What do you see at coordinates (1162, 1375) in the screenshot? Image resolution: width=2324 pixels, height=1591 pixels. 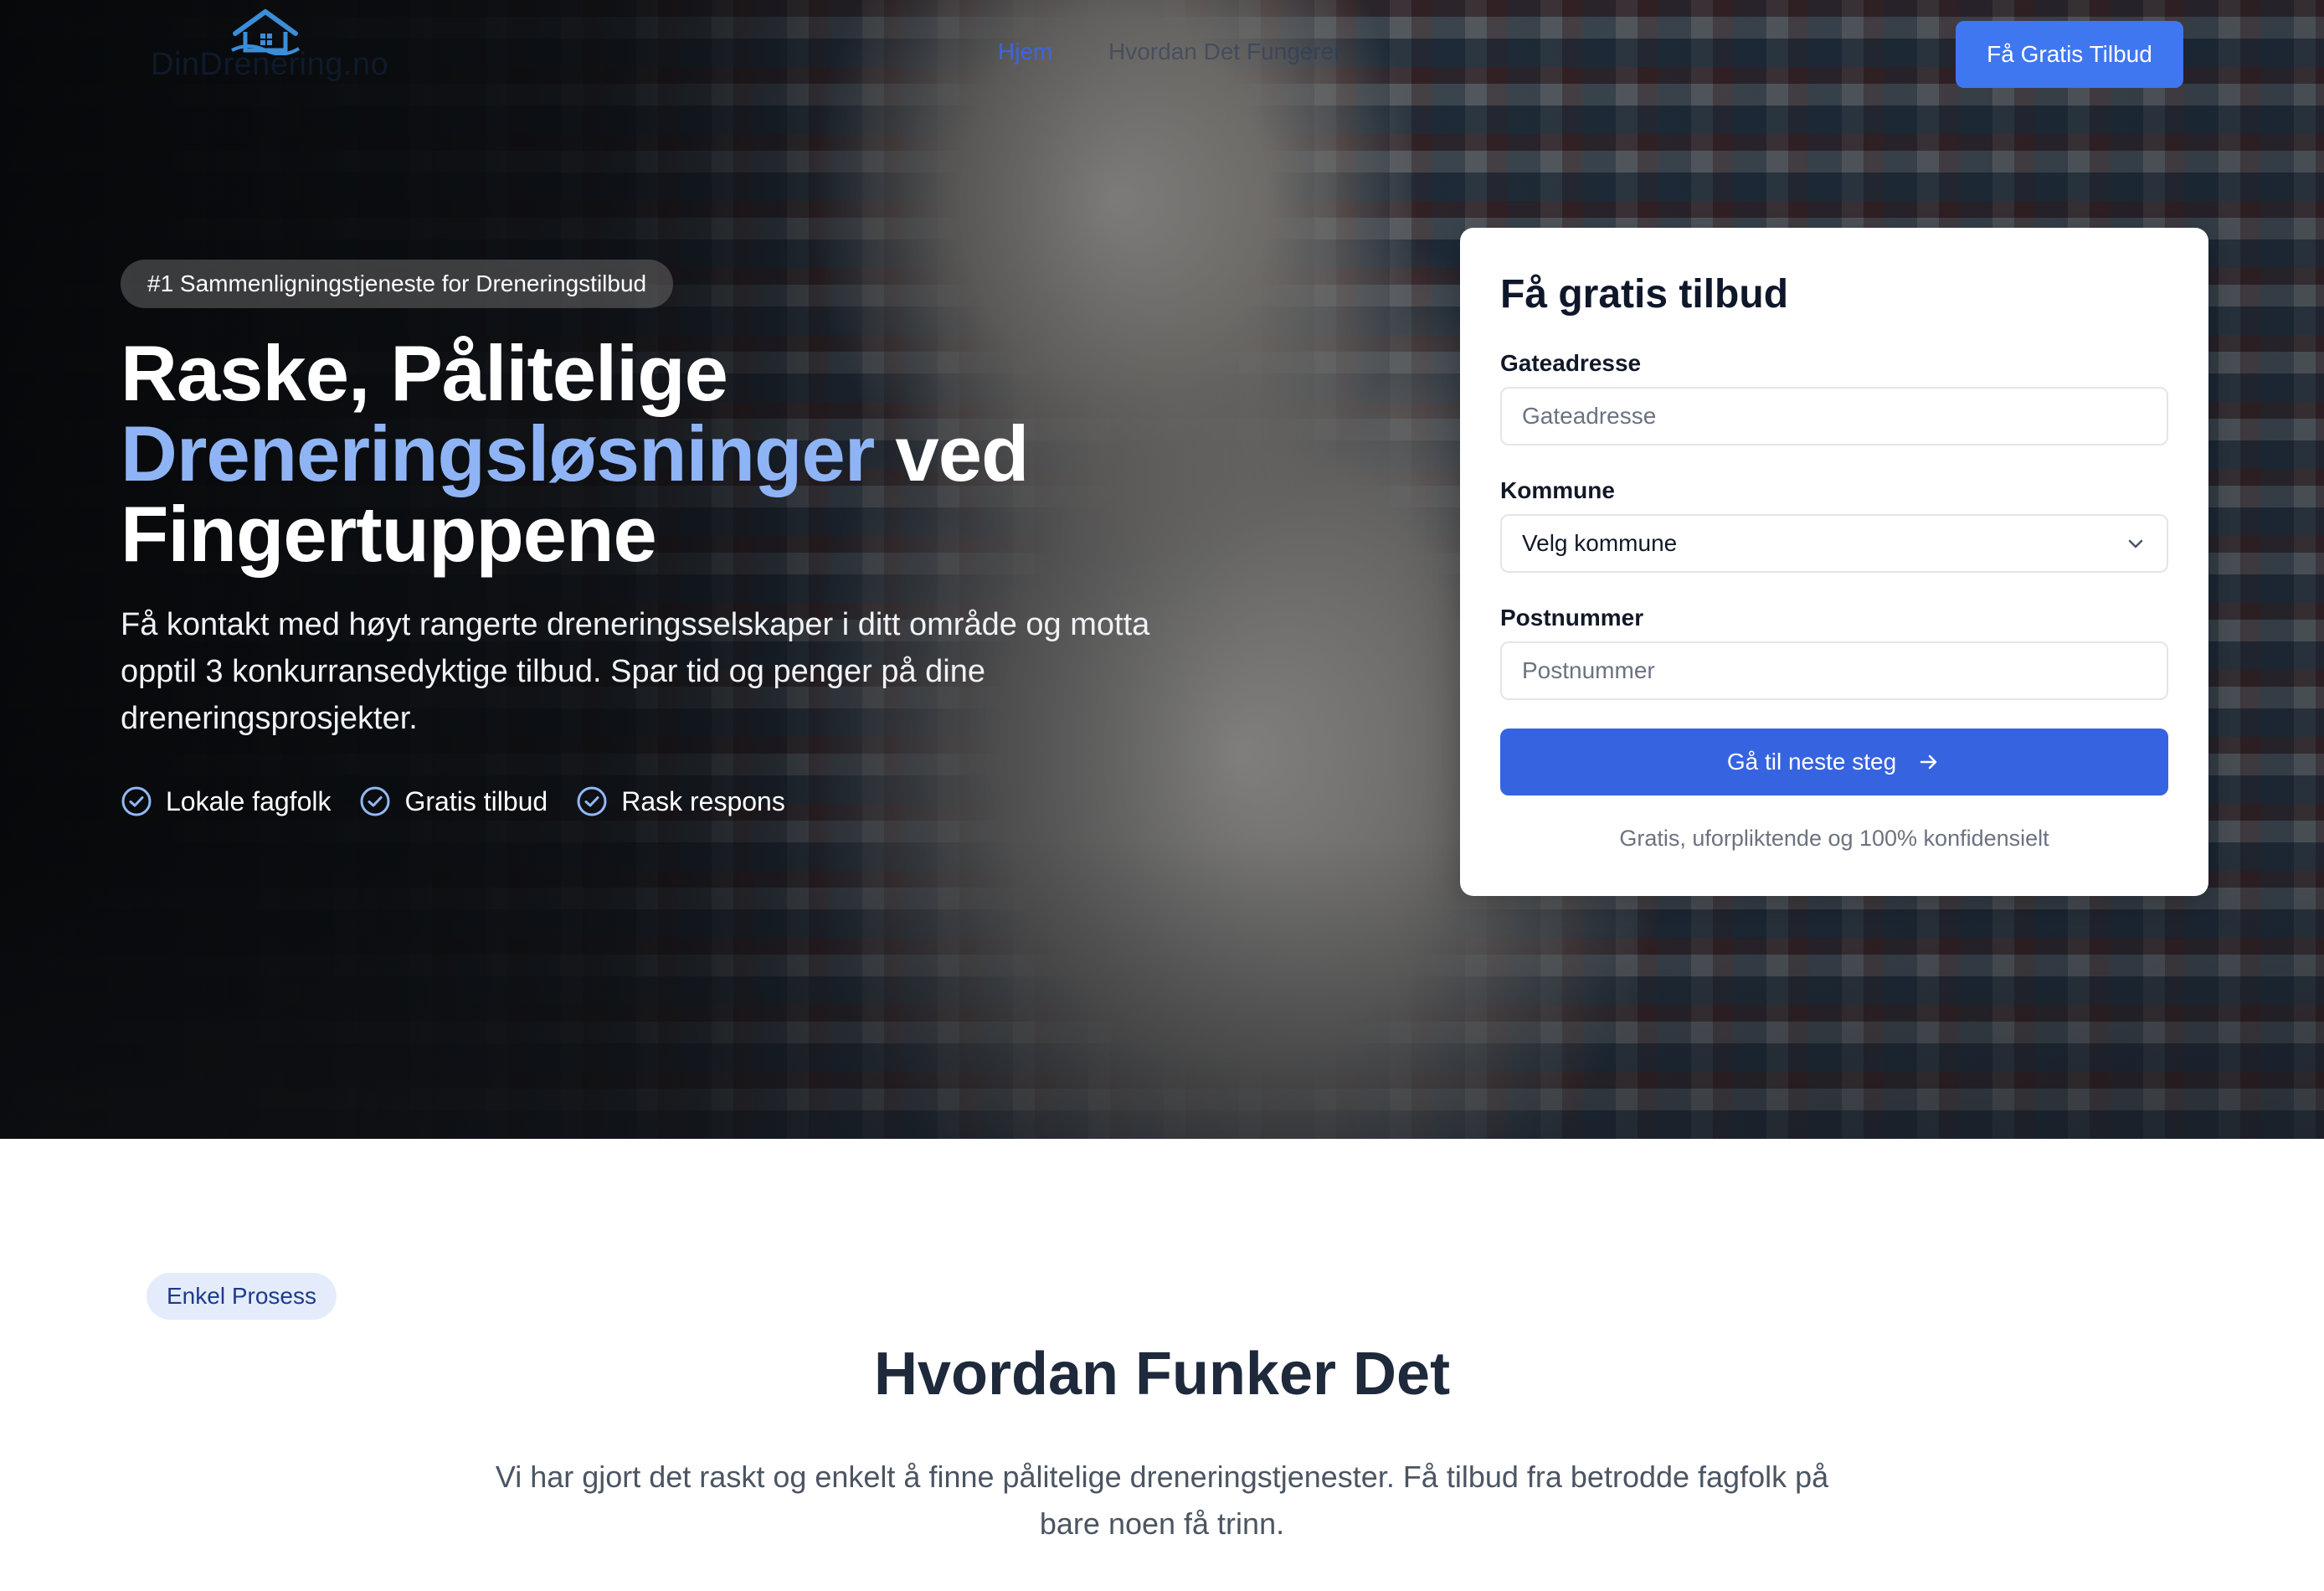 I see `how-it-works-title: Hvordan Funker Det` at bounding box center [1162, 1375].